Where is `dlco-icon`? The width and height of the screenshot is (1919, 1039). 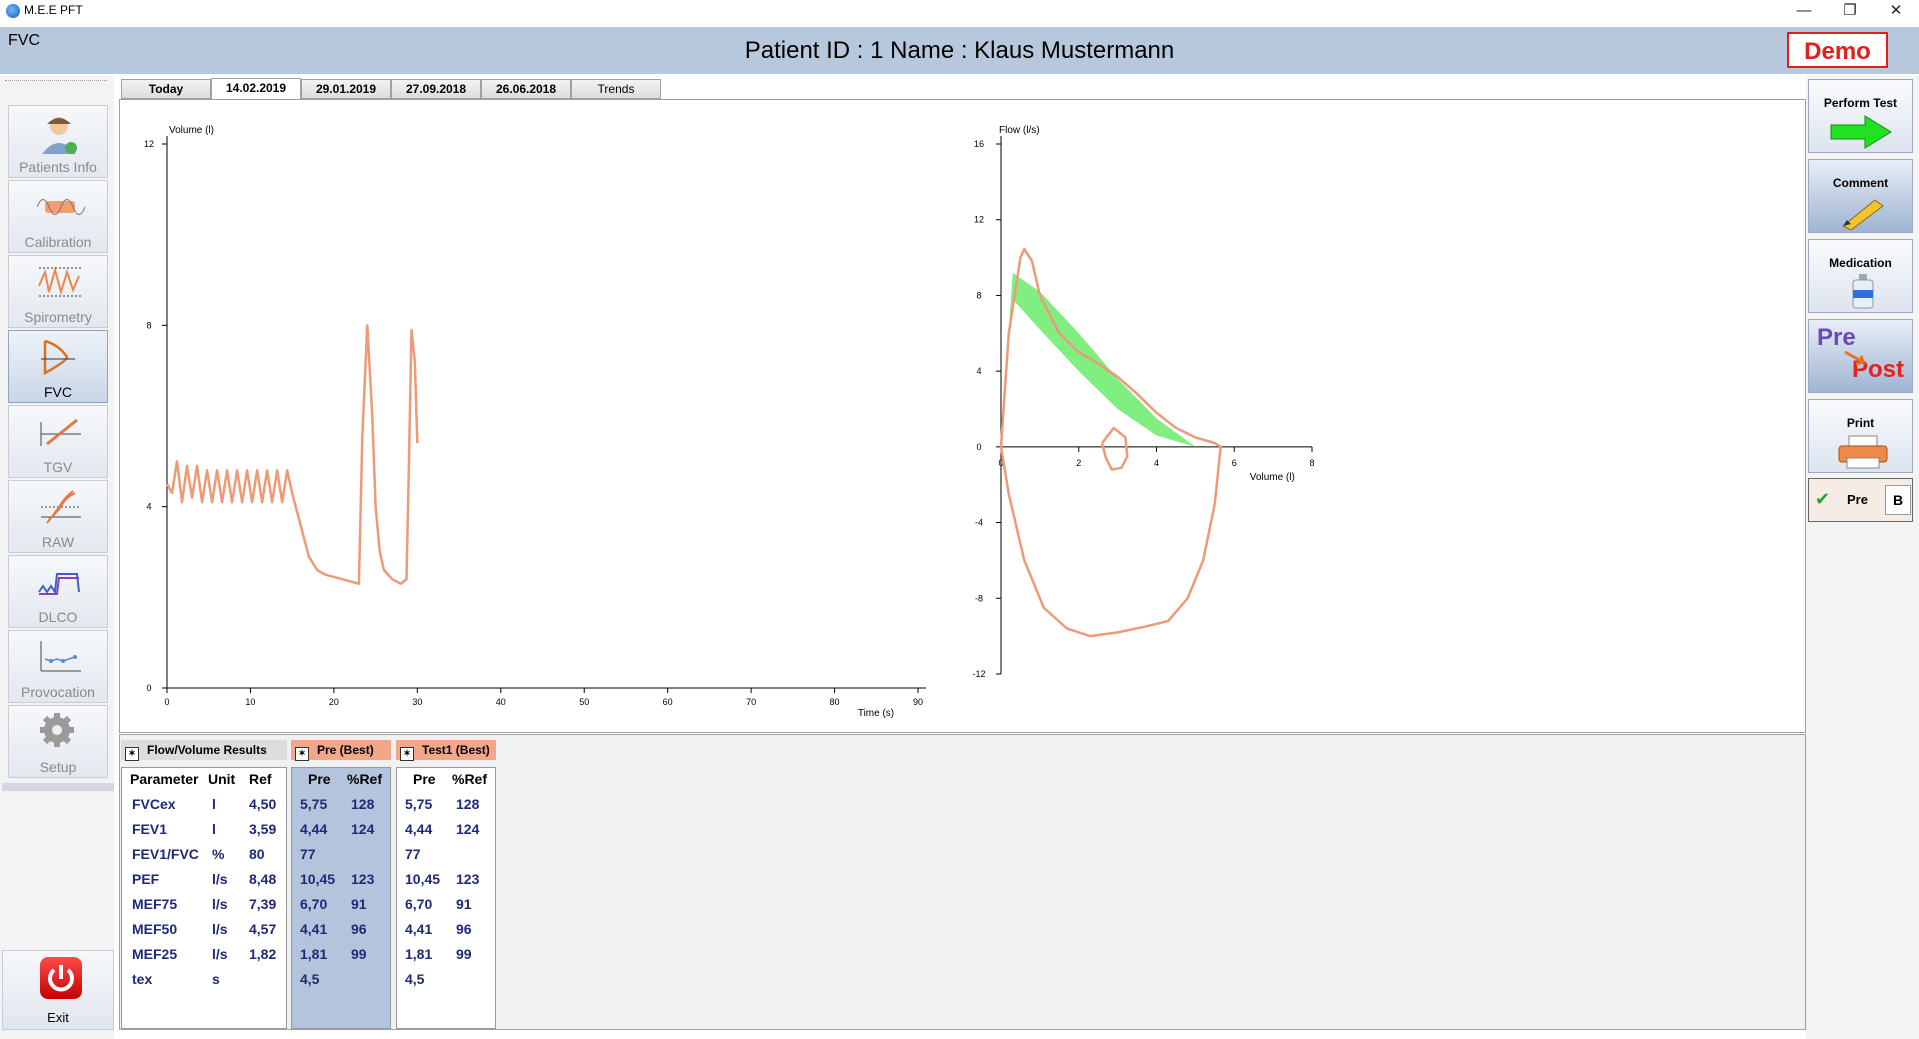 dlco-icon is located at coordinates (59, 584).